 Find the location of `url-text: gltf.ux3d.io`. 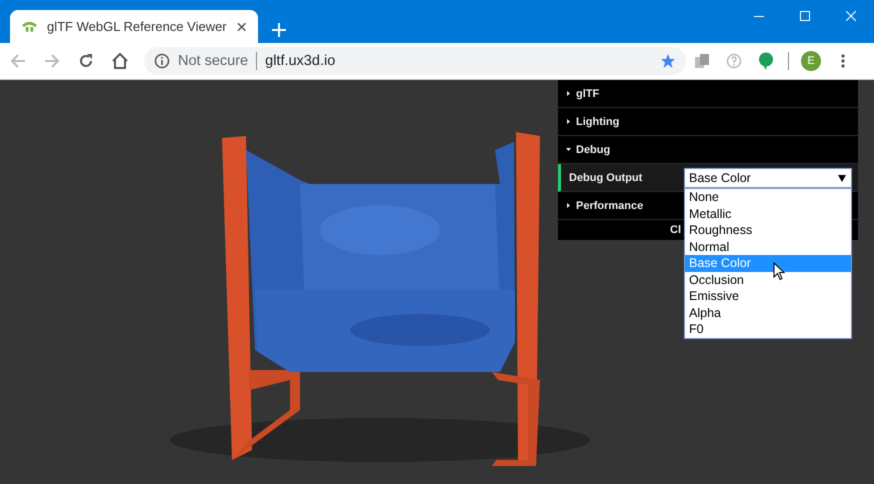

url-text: gltf.ux3d.io is located at coordinates (300, 61).